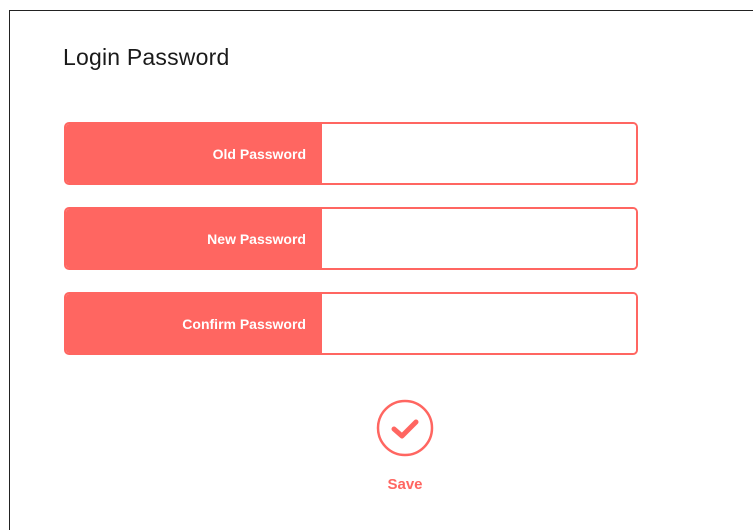 The width and height of the screenshot is (753, 530). Describe the element at coordinates (405, 428) in the screenshot. I see `check-circle-icon` at that location.